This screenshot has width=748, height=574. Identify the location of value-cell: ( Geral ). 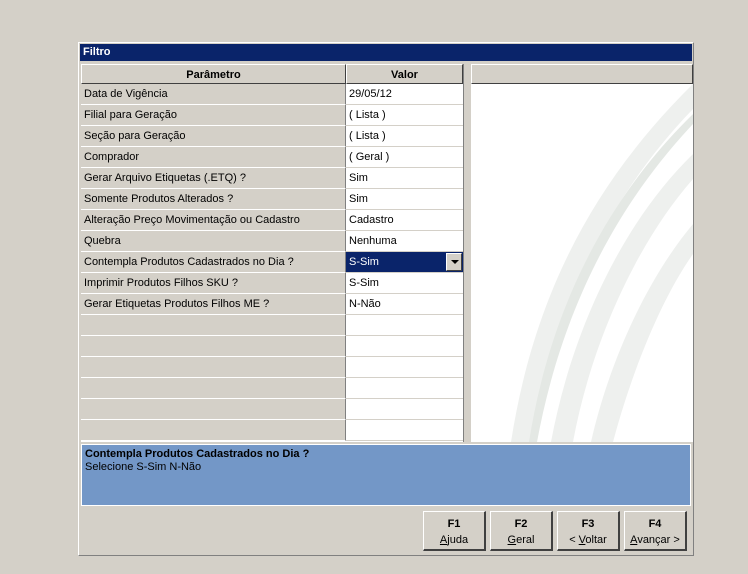
(404, 157).